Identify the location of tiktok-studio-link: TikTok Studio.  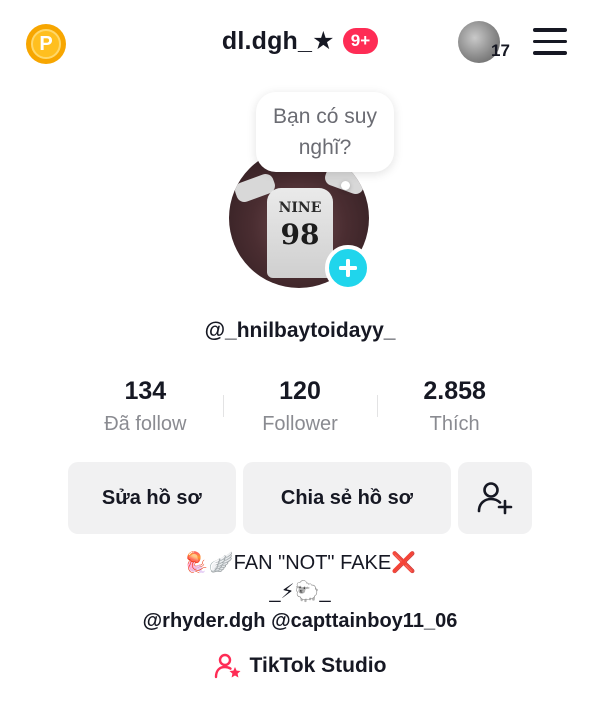
(300, 668).